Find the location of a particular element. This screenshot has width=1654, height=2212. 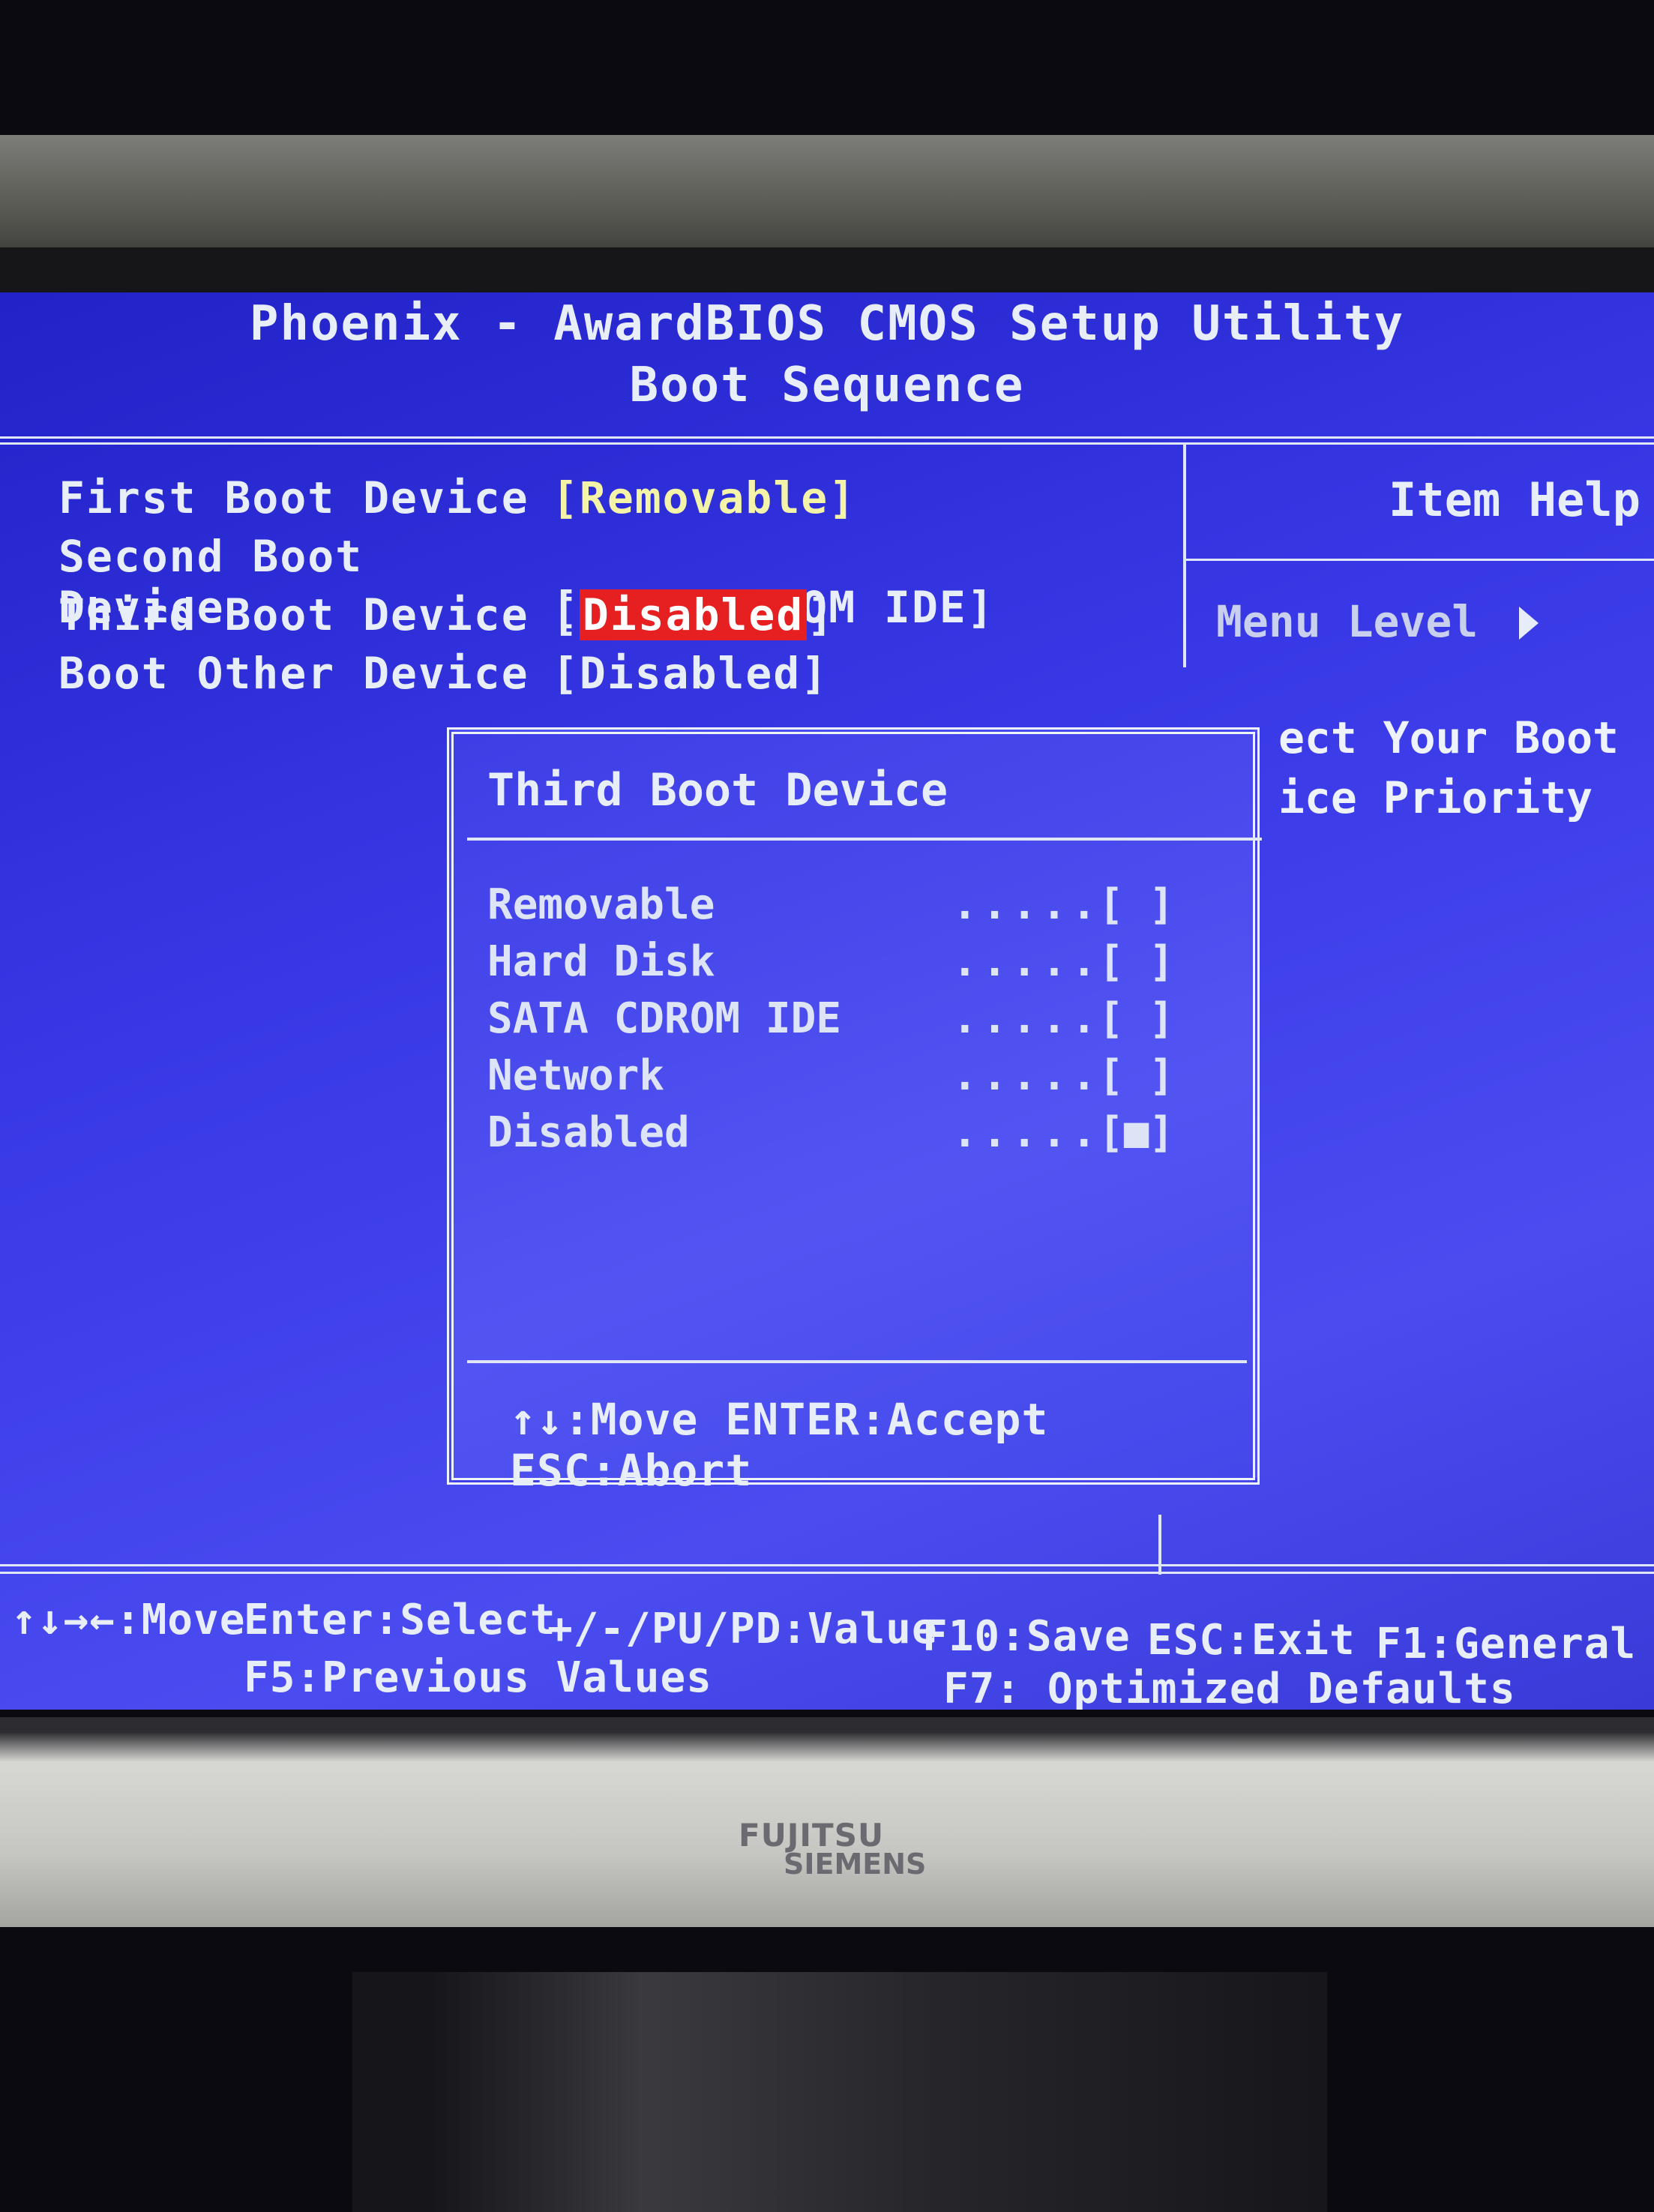

help-divider is located at coordinates (1420, 560).